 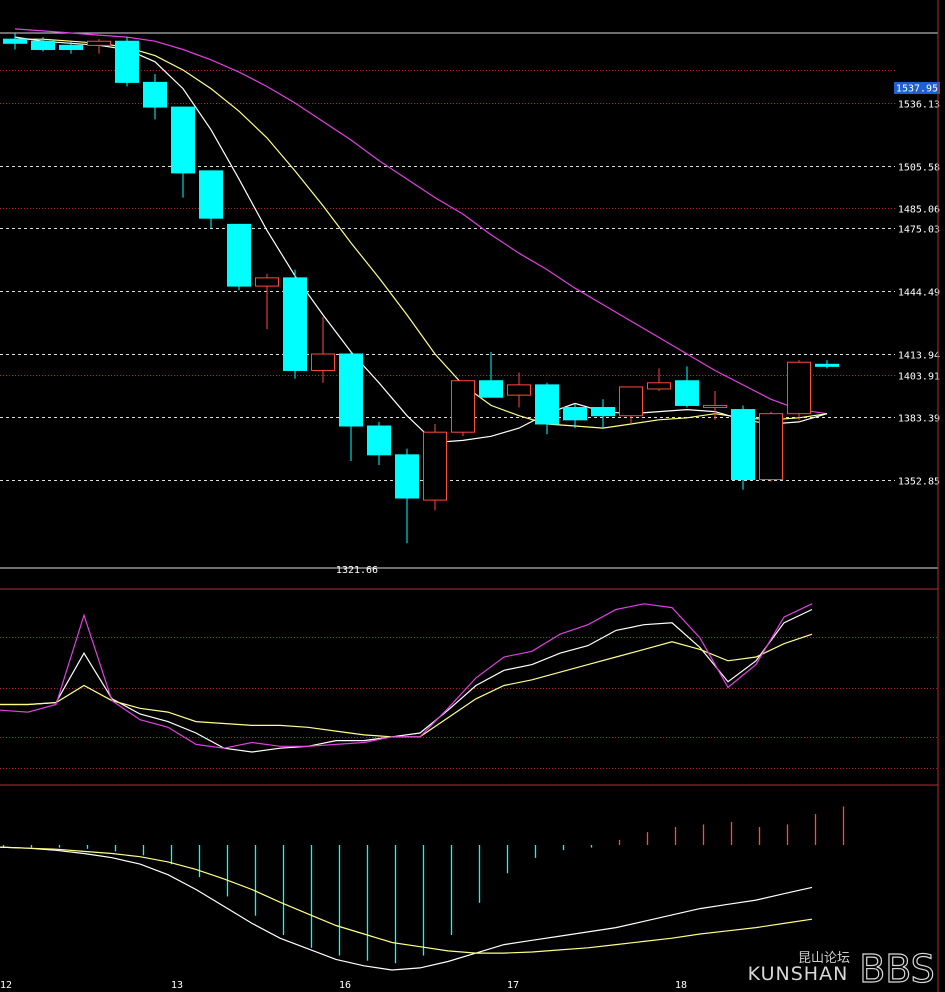 I want to click on price-tick-label: 1505.58, so click(x=919, y=168).